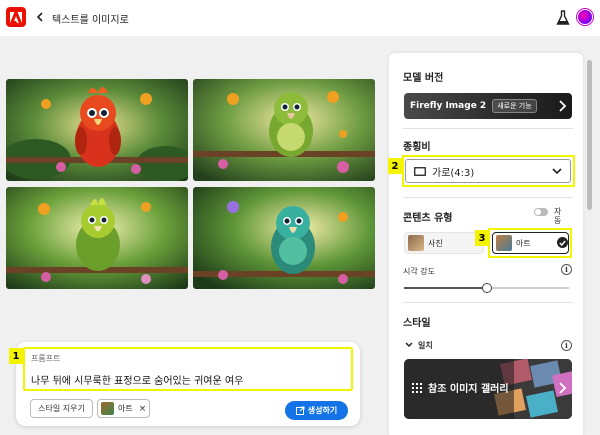 Image resolution: width=600 pixels, height=435 pixels. I want to click on remove-style-icon: ×, so click(143, 409).